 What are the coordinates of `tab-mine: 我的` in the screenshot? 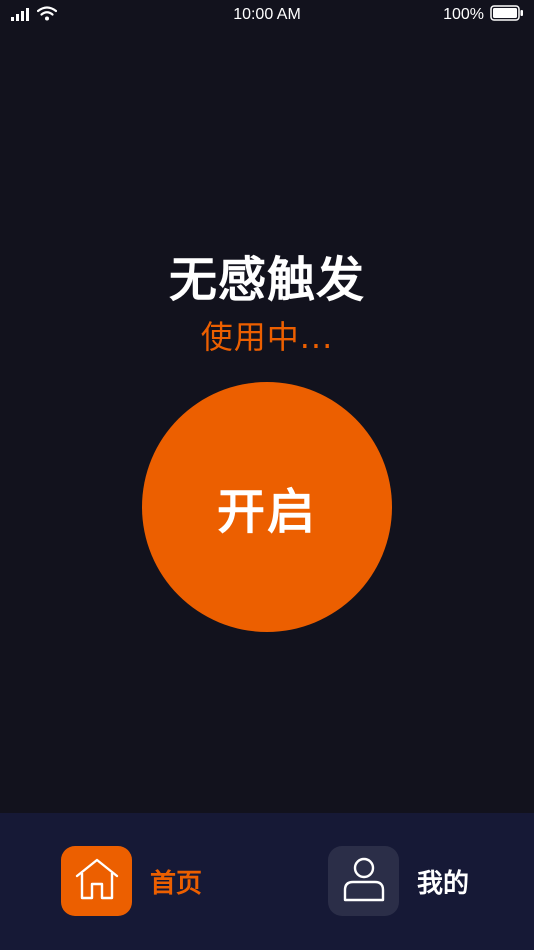 It's located at (398, 881).